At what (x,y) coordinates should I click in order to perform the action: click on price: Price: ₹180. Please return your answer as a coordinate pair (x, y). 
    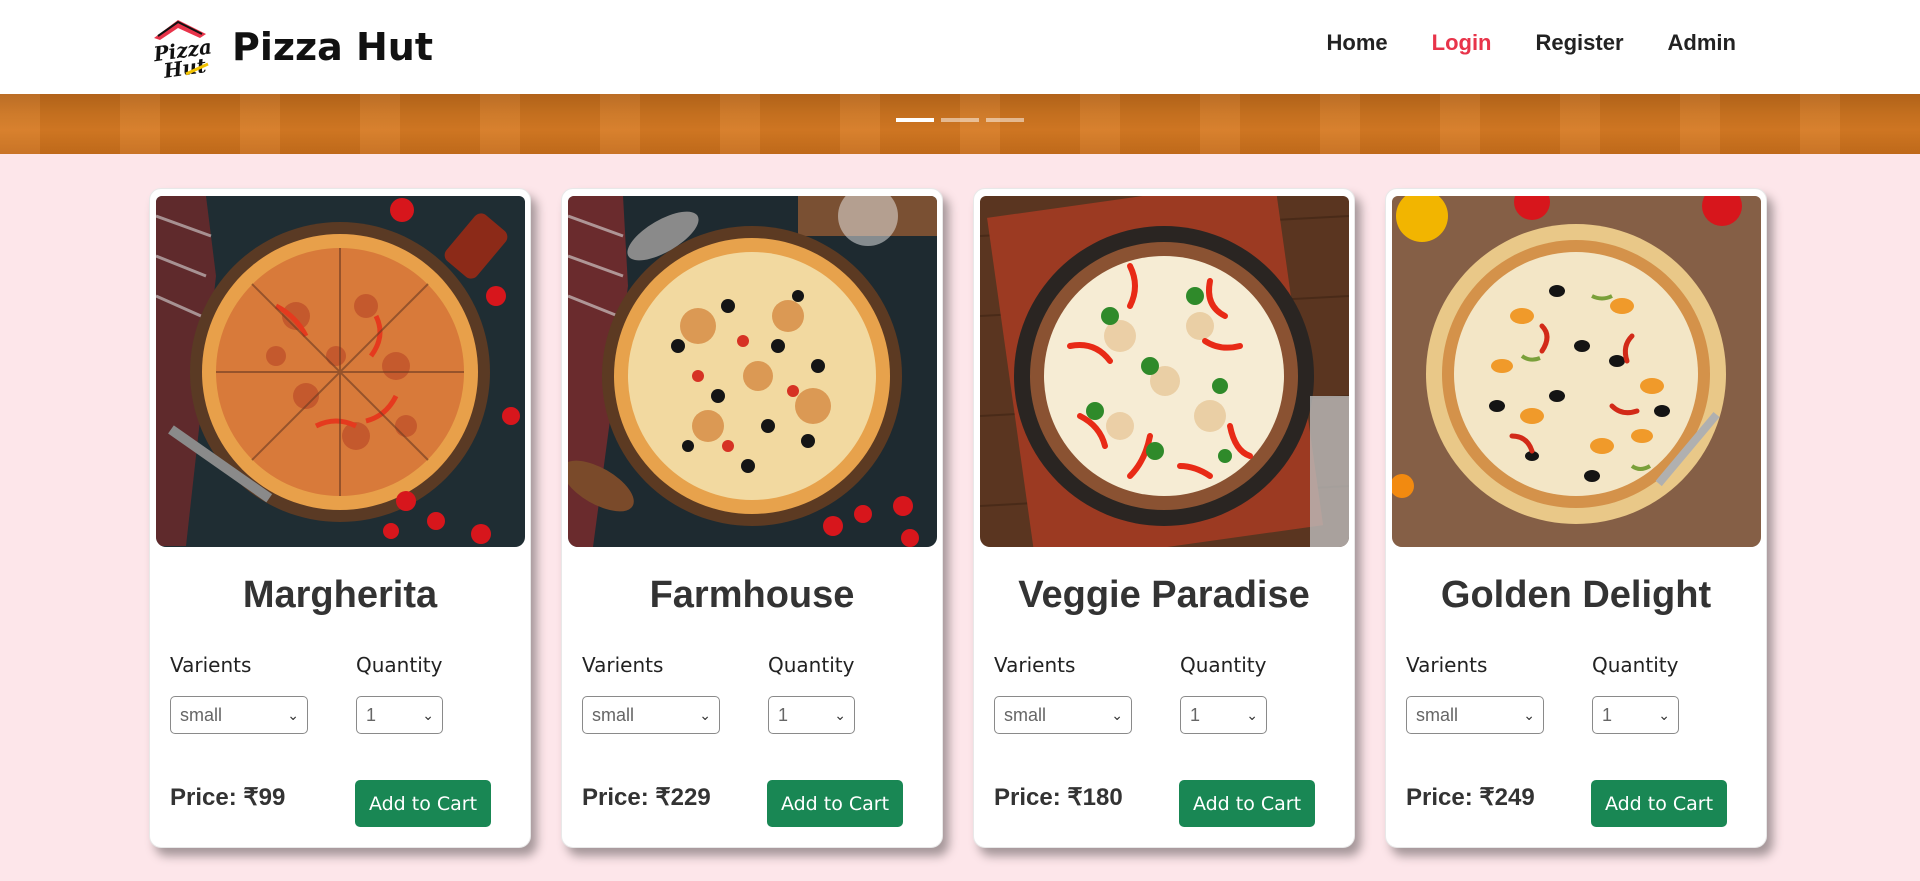
    Looking at the image, I should click on (1058, 797).